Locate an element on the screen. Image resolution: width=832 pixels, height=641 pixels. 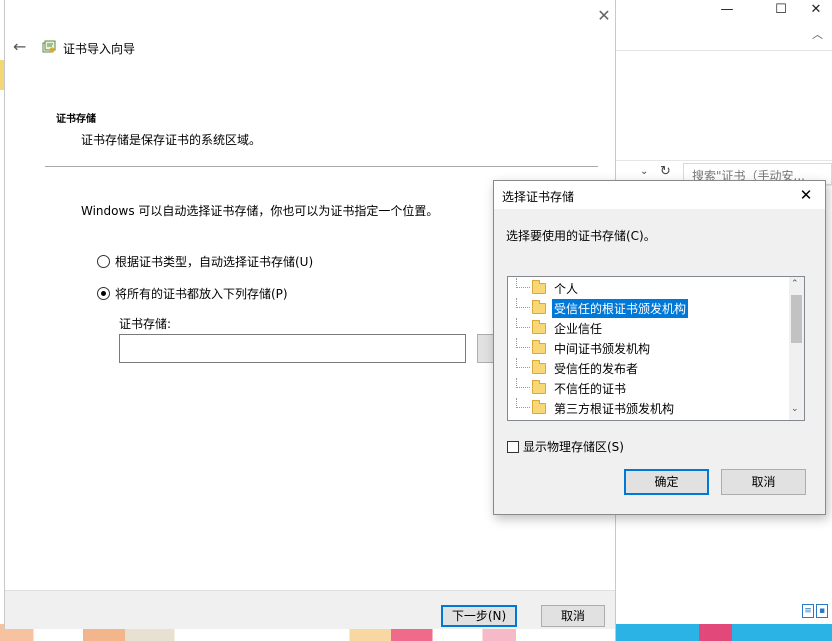
dialog-prompt: 选择要使用的证书存储(C)。 is located at coordinates (581, 236).